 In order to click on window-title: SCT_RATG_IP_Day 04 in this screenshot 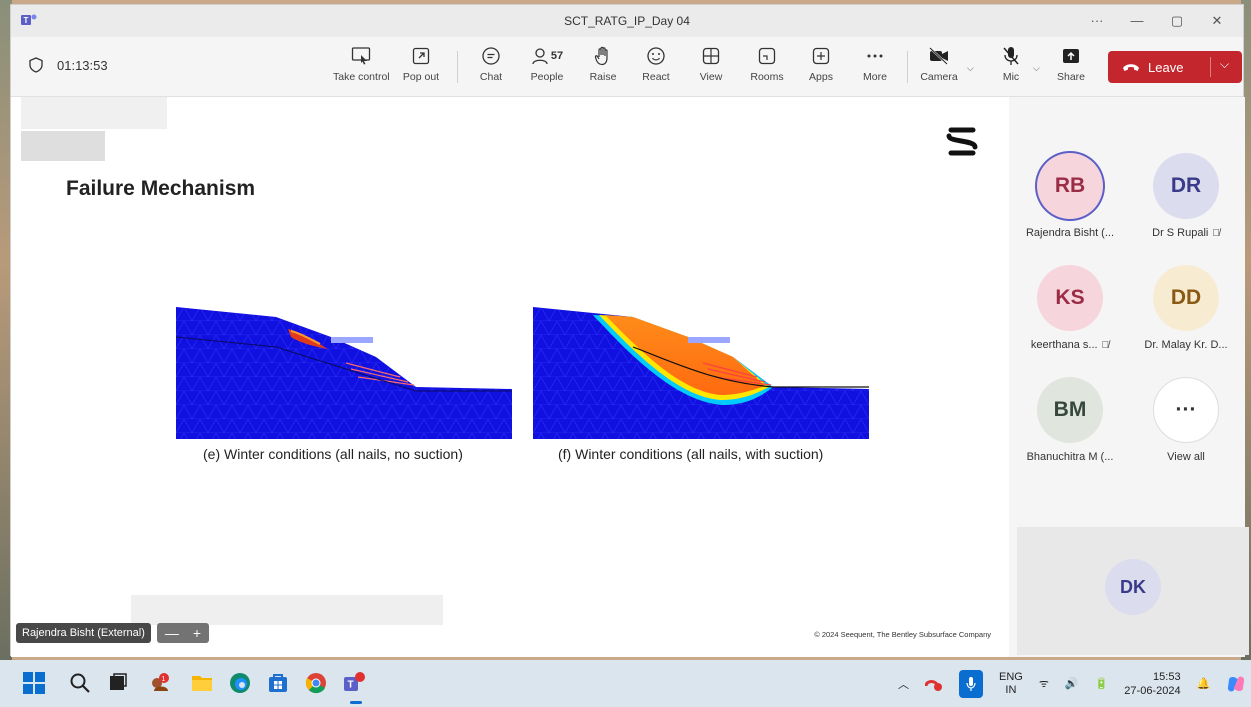, I will do `click(627, 21)`.